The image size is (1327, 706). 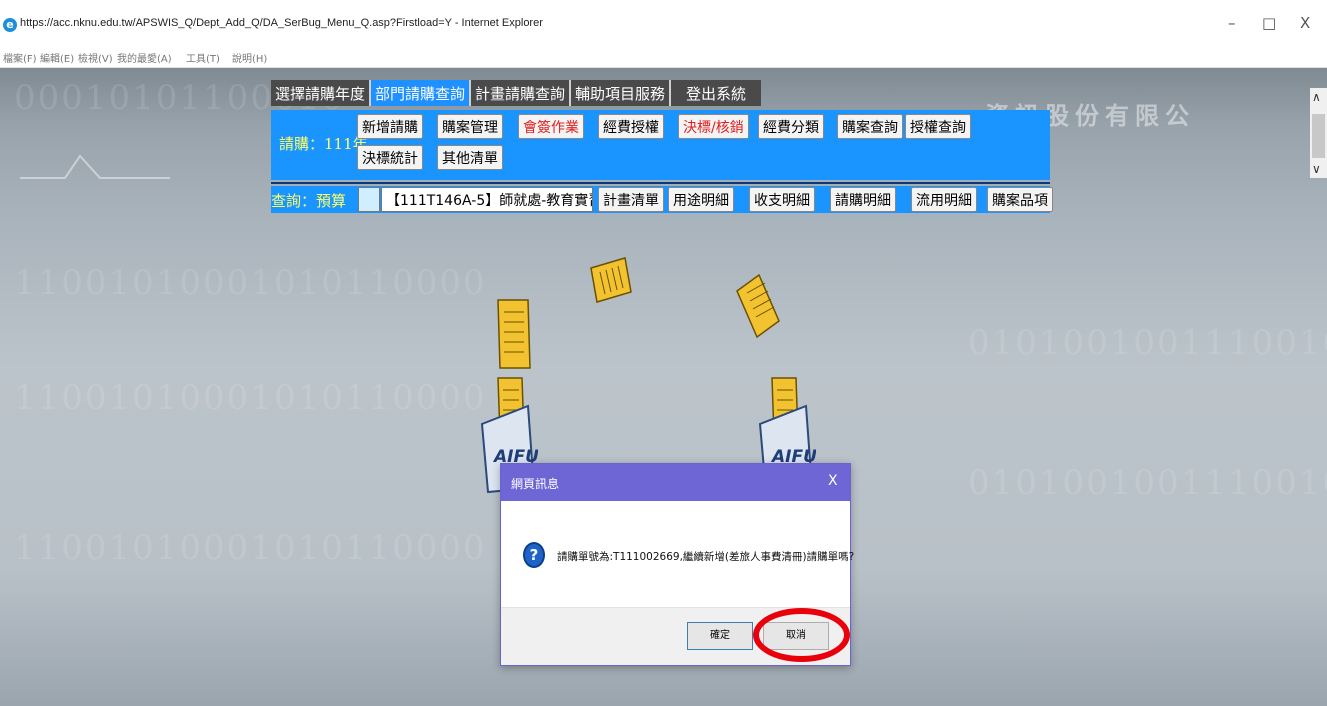 I want to click on usage-detail-button: 用途明細, so click(x=701, y=199).